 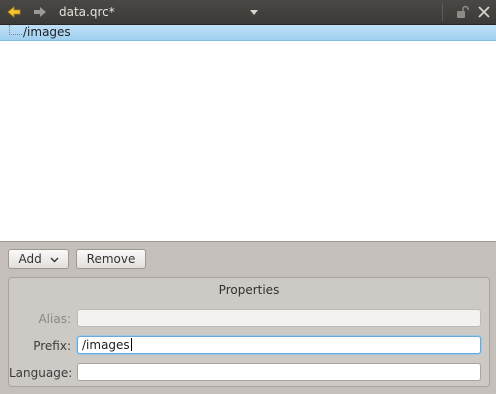 I want to click on tree-item-label: /images, so click(x=47, y=32).